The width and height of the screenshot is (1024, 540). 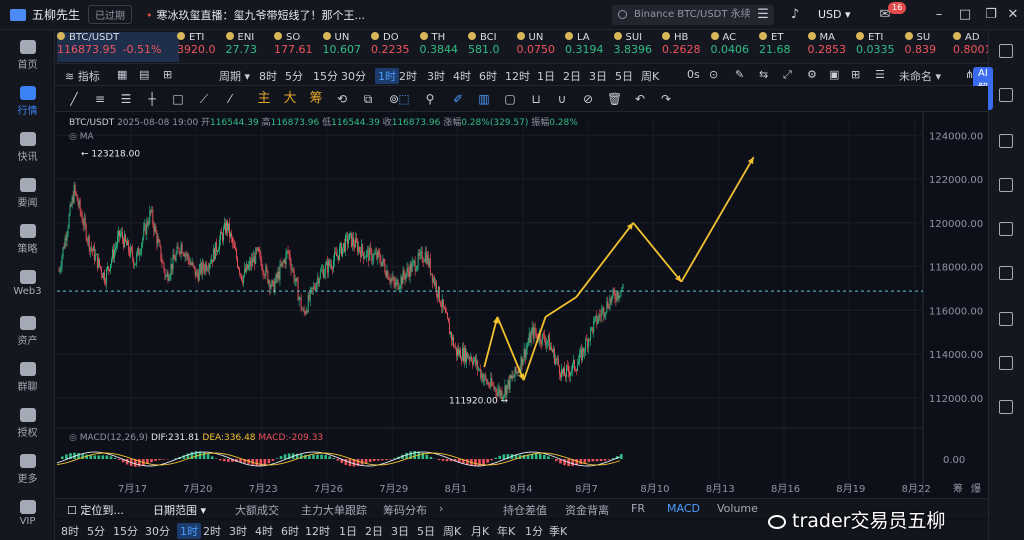 What do you see at coordinates (126, 99) in the screenshot?
I see `parallel-channel-icon: ☰` at bounding box center [126, 99].